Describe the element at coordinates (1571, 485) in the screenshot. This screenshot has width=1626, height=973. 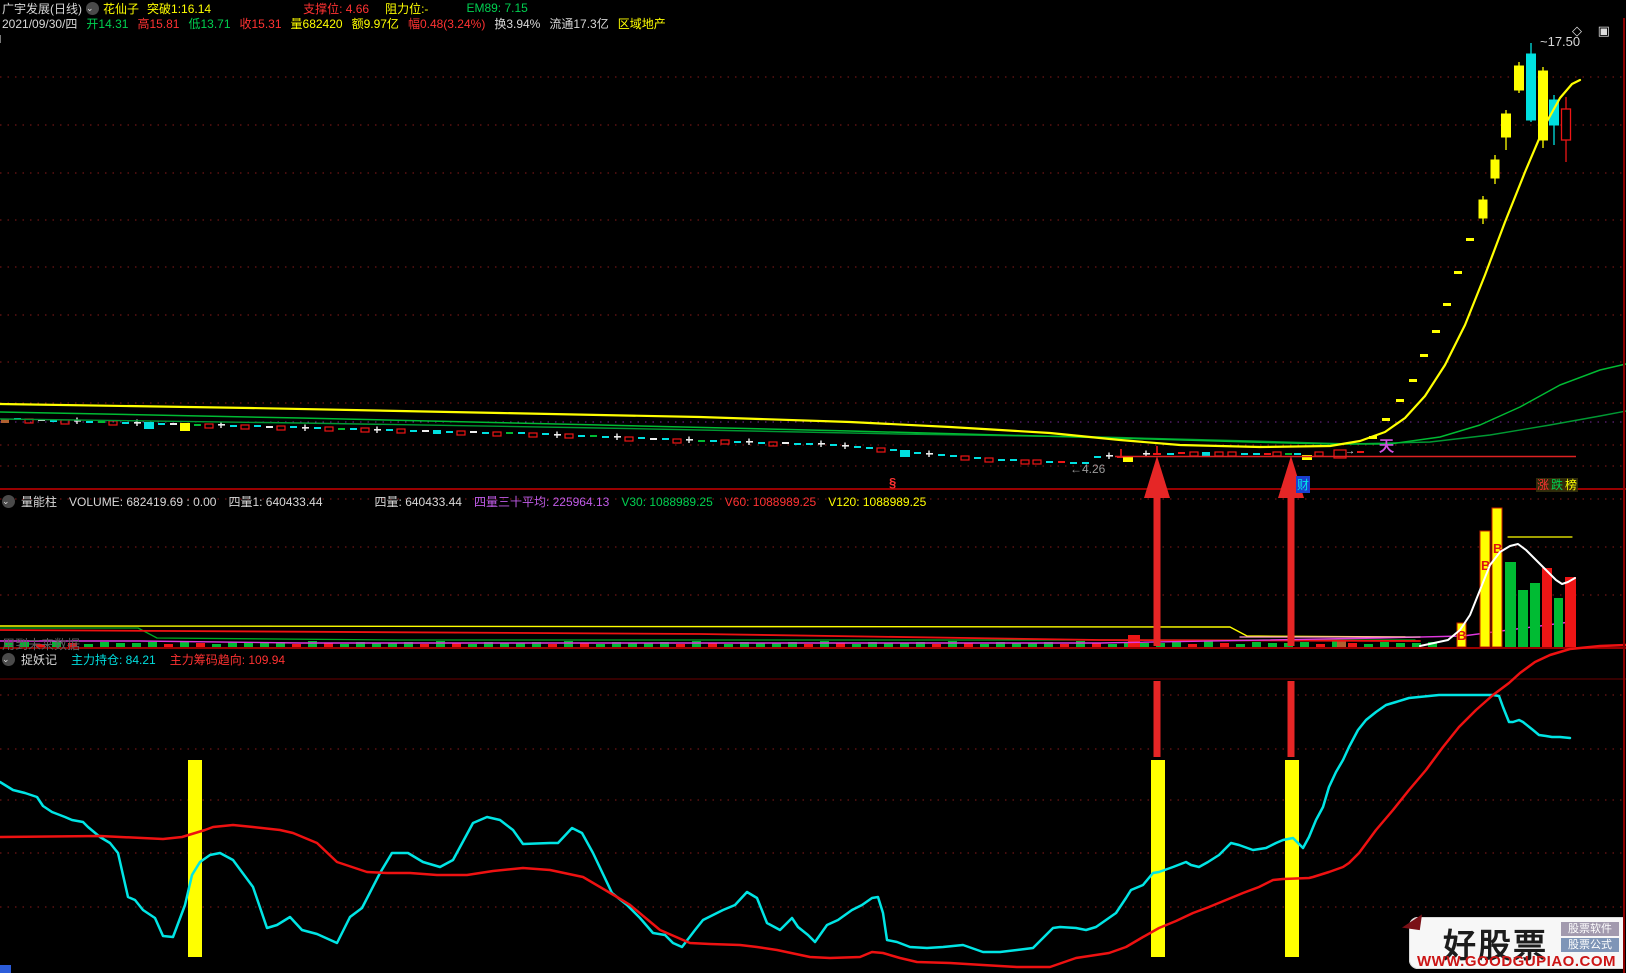
I see `rank-board-char: 榜` at that location.